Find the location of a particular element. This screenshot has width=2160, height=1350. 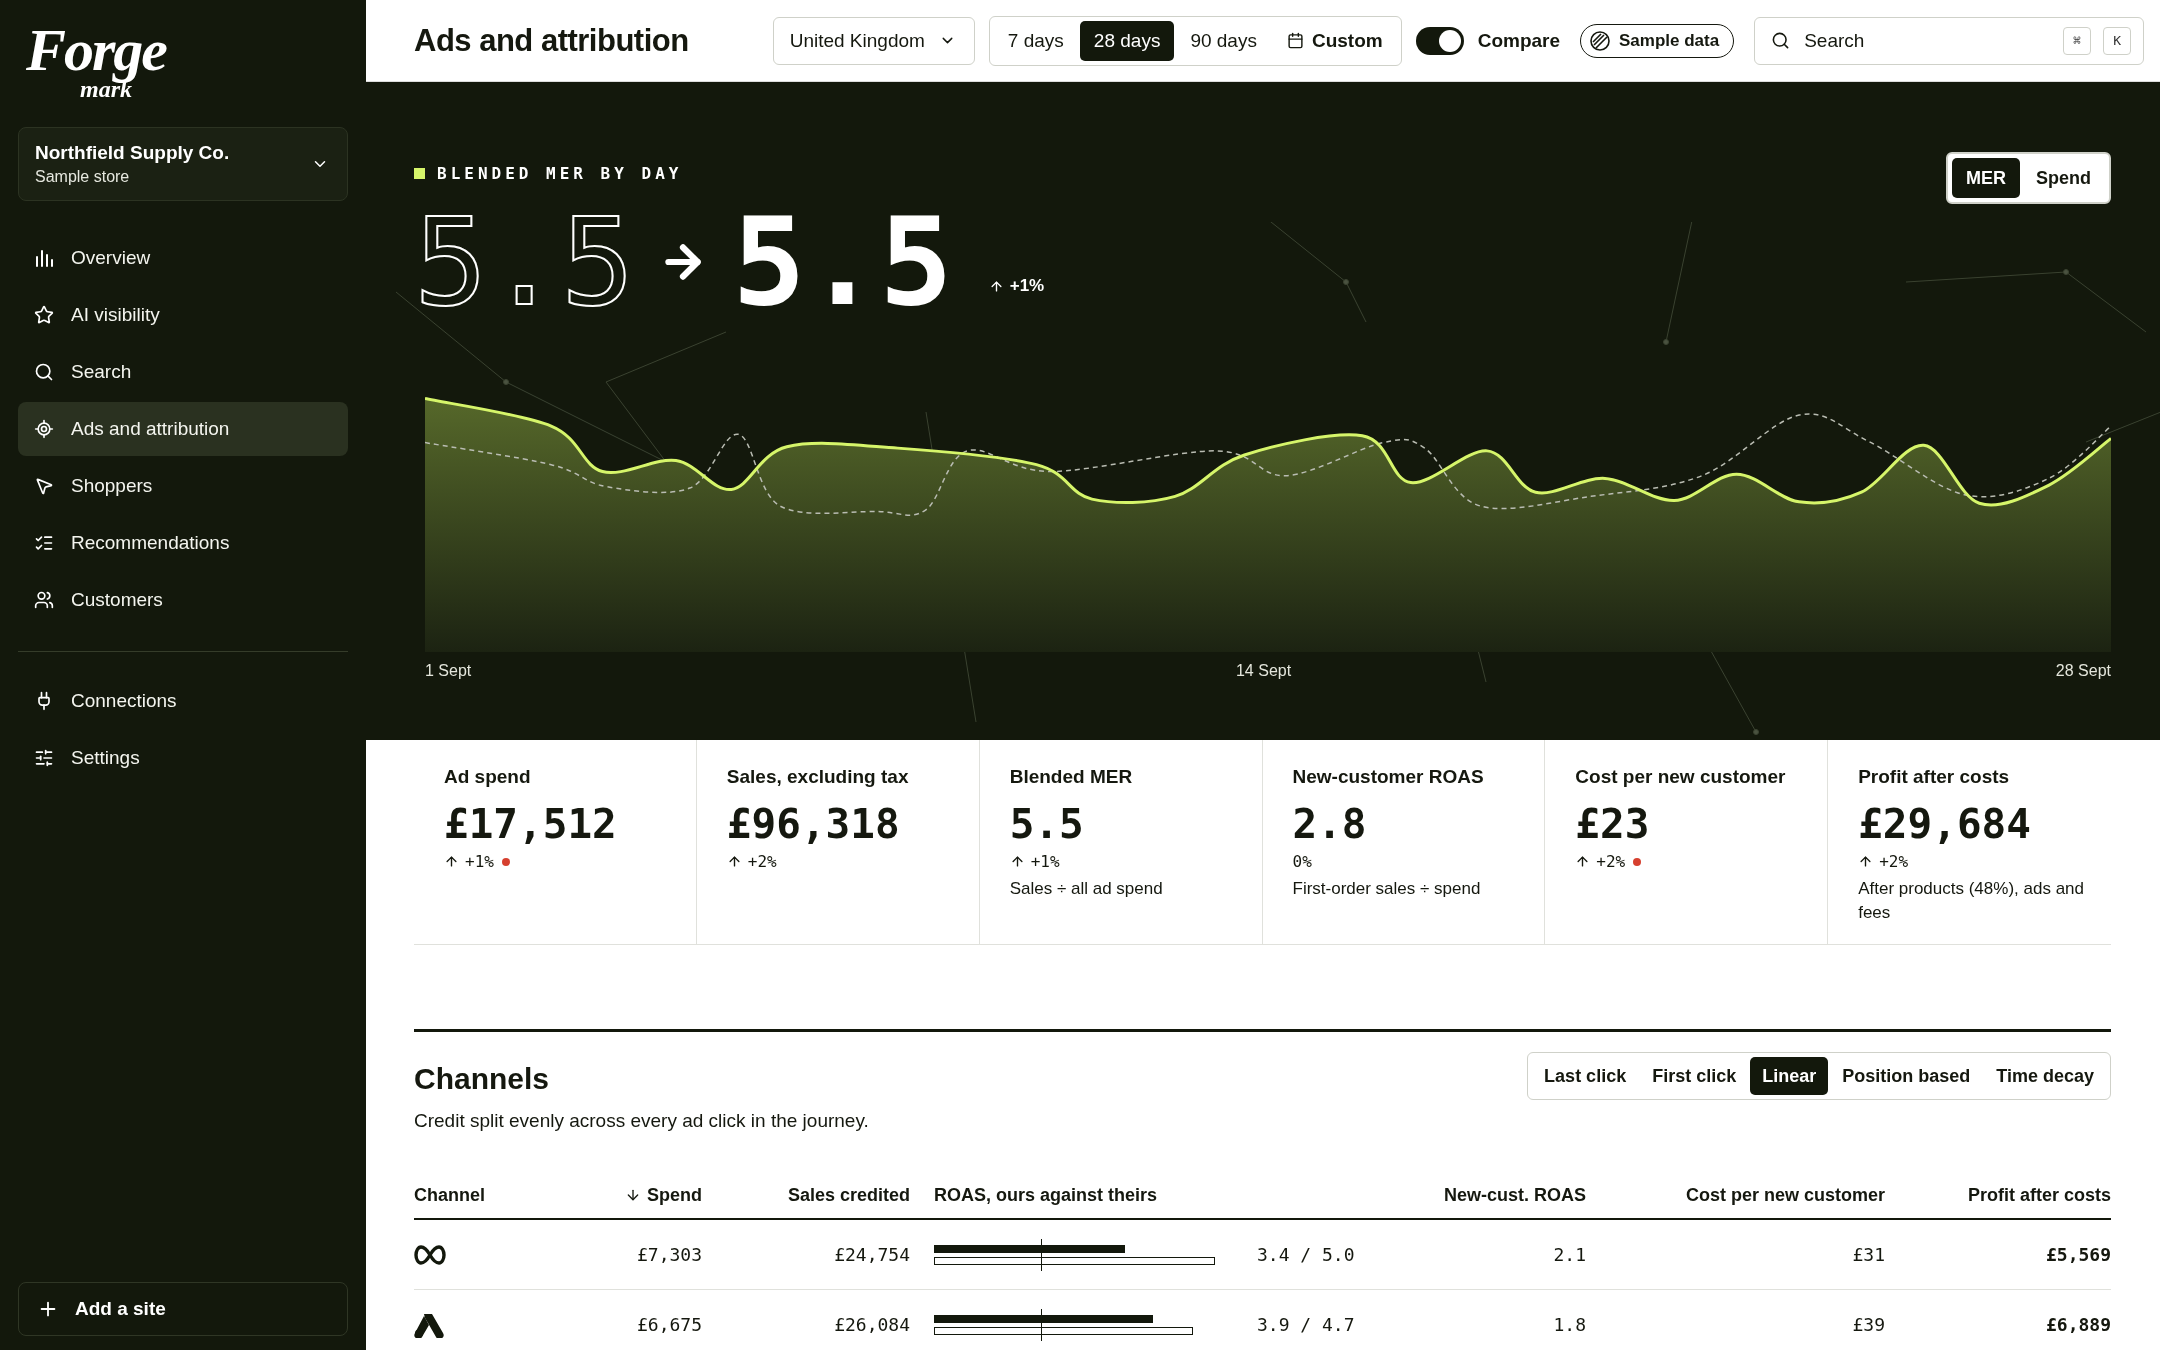

compare-label: Compare is located at coordinates (1519, 40).